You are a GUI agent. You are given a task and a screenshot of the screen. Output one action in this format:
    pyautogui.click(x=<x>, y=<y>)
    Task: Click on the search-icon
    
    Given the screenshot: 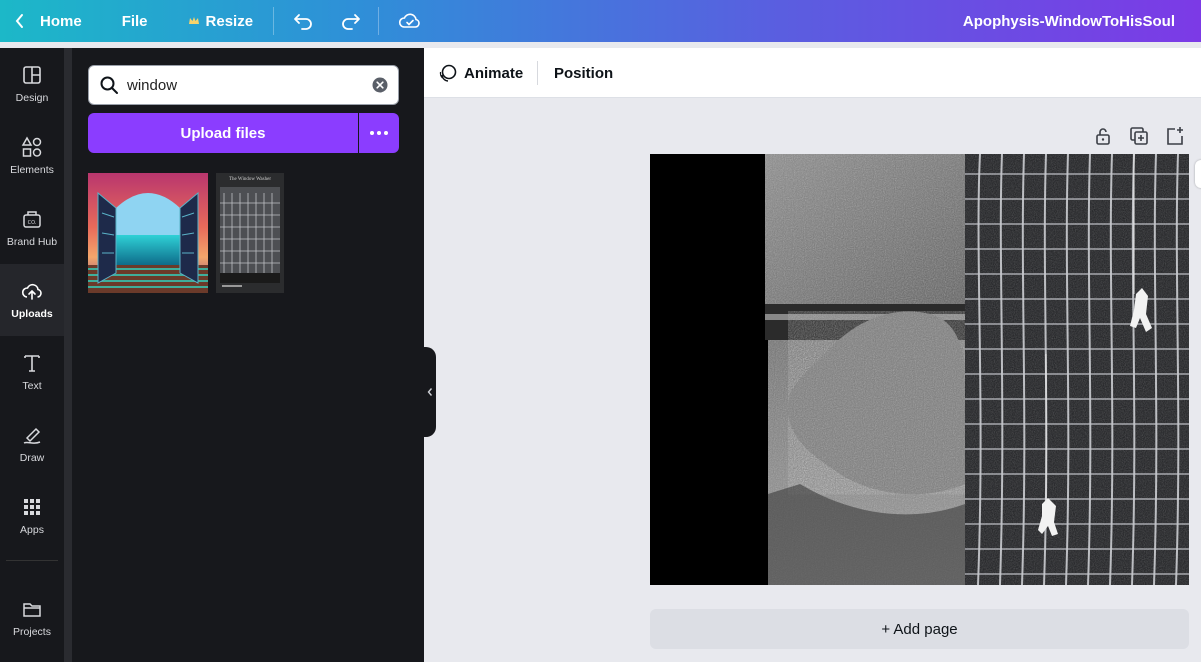 What is the action you would take?
    pyautogui.click(x=109, y=85)
    